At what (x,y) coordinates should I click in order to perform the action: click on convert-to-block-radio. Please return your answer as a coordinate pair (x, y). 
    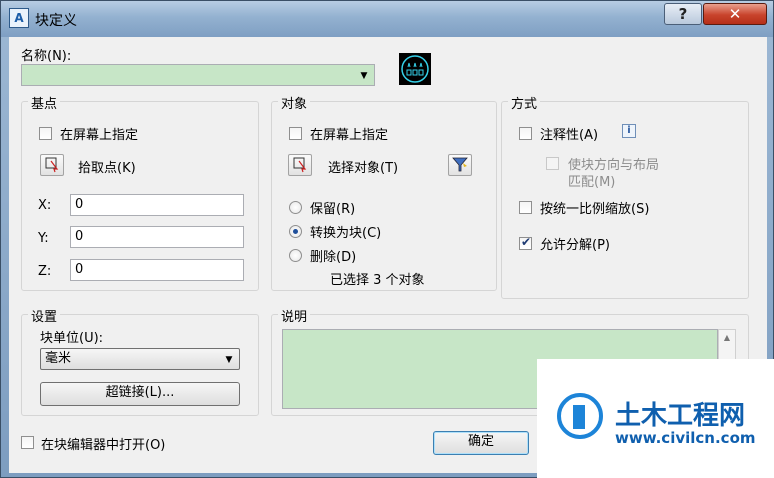
    Looking at the image, I should click on (295, 231).